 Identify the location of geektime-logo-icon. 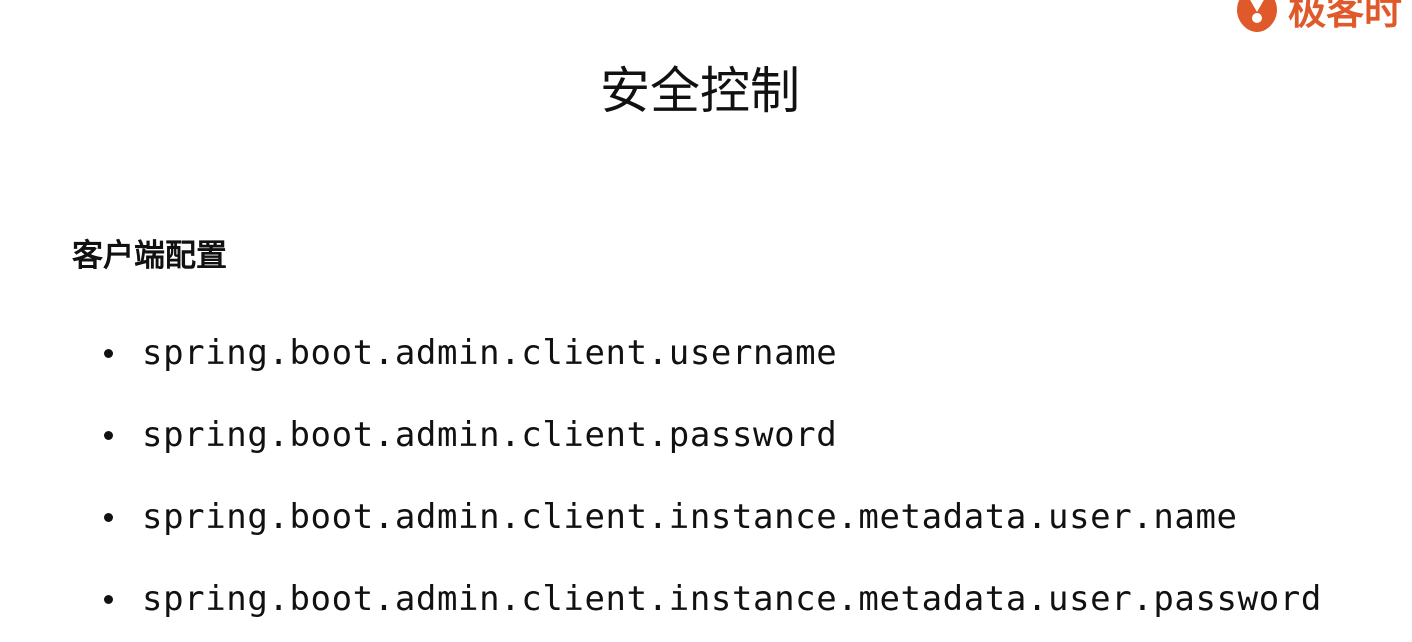
(1257, 16).